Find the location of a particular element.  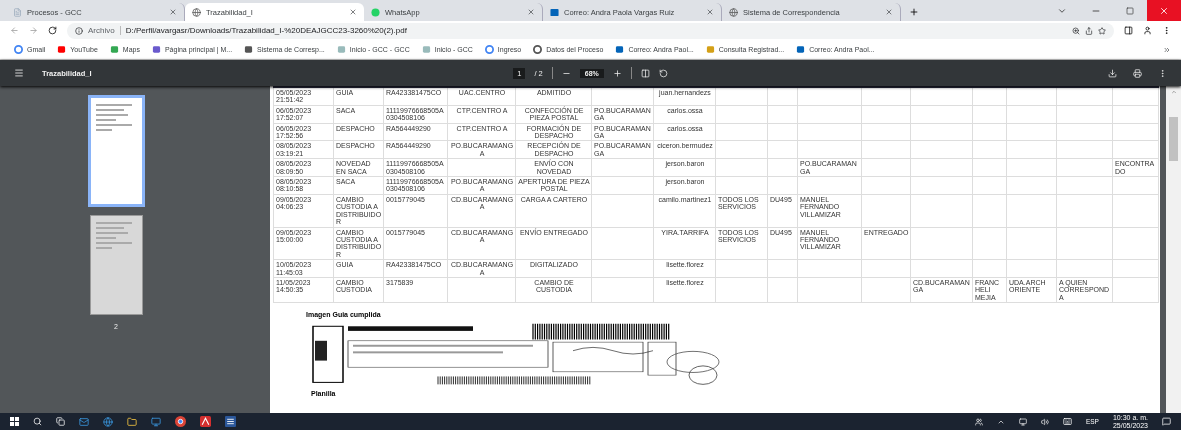

pdf-app-icon is located at coordinates (205, 421).